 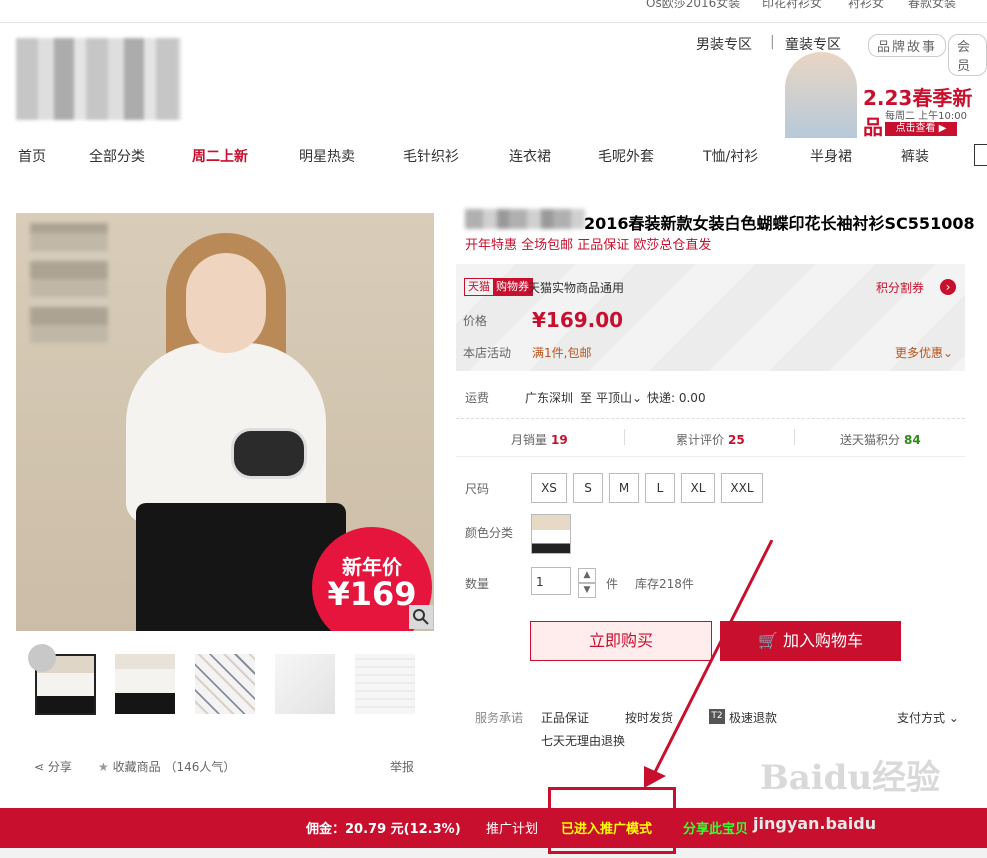 I want to click on favorite-label: 收藏商品, so click(x=136, y=767).